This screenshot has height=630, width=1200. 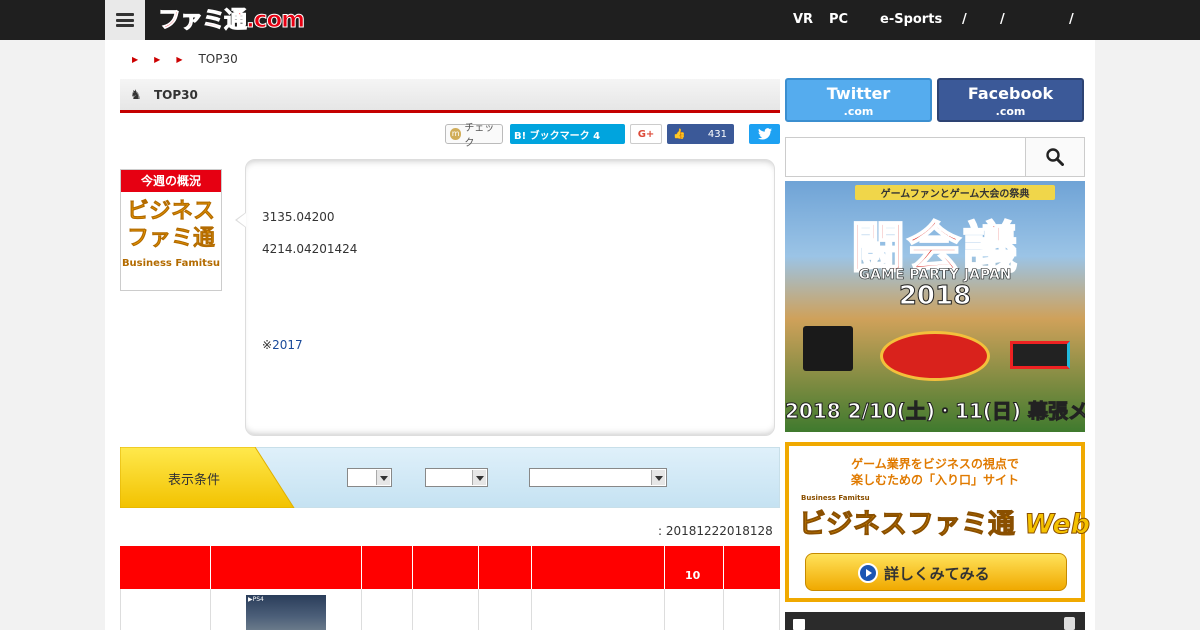 I want to click on ranking-period: : 20181222018128, so click(x=715, y=531).